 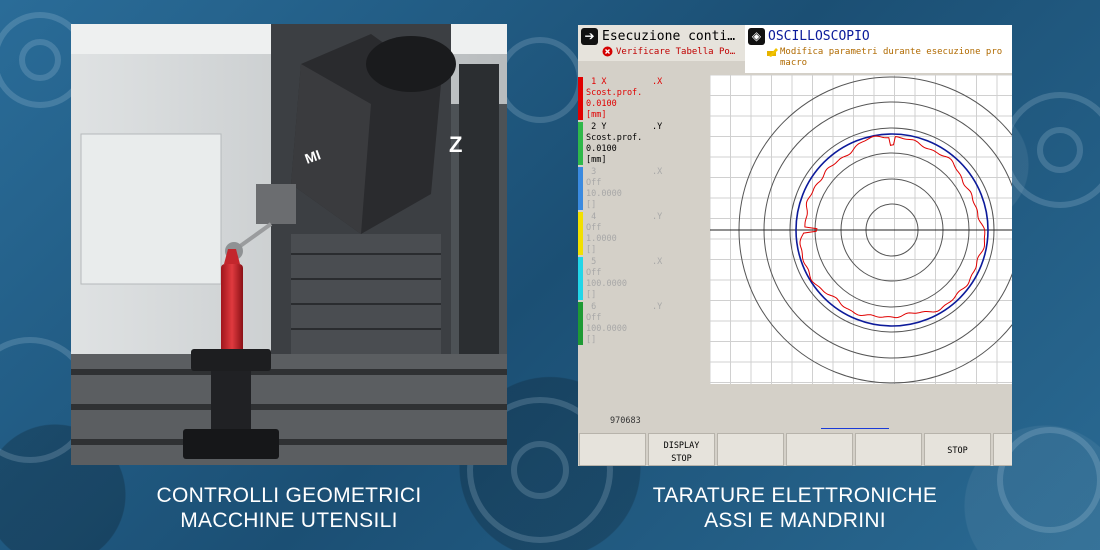 I want to click on tab2-title: OSCILLOSCOPIO, so click(x=819, y=36).